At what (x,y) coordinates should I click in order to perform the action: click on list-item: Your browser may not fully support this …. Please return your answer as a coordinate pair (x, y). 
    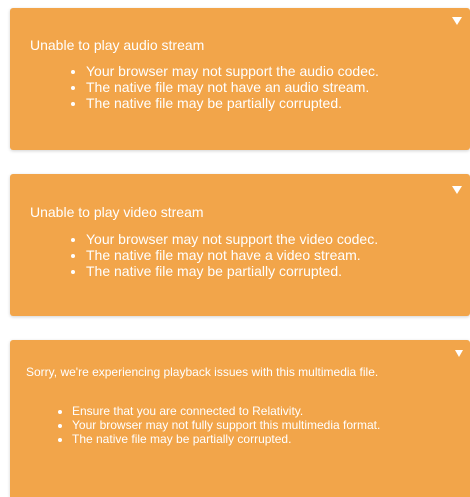
    Looking at the image, I should click on (262, 425).